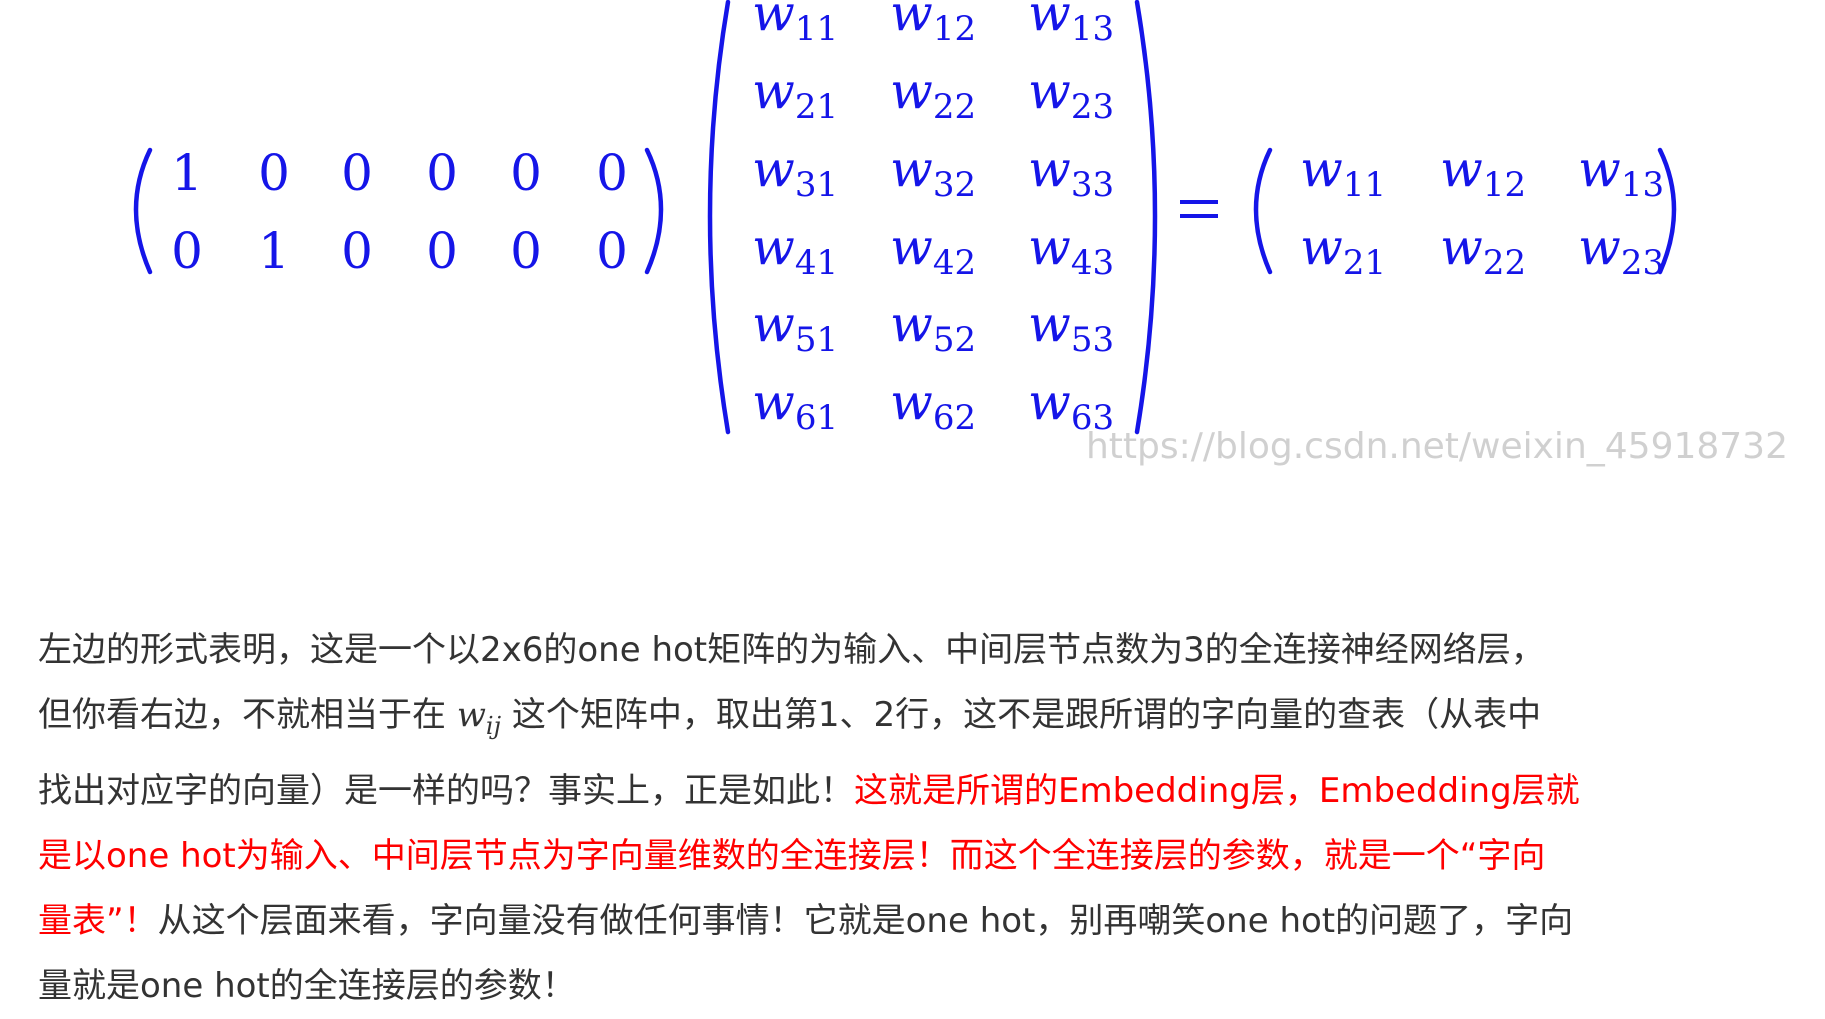  What do you see at coordinates (1621, 172) in the screenshot?
I see `result-cell-r1-c3: w13` at bounding box center [1621, 172].